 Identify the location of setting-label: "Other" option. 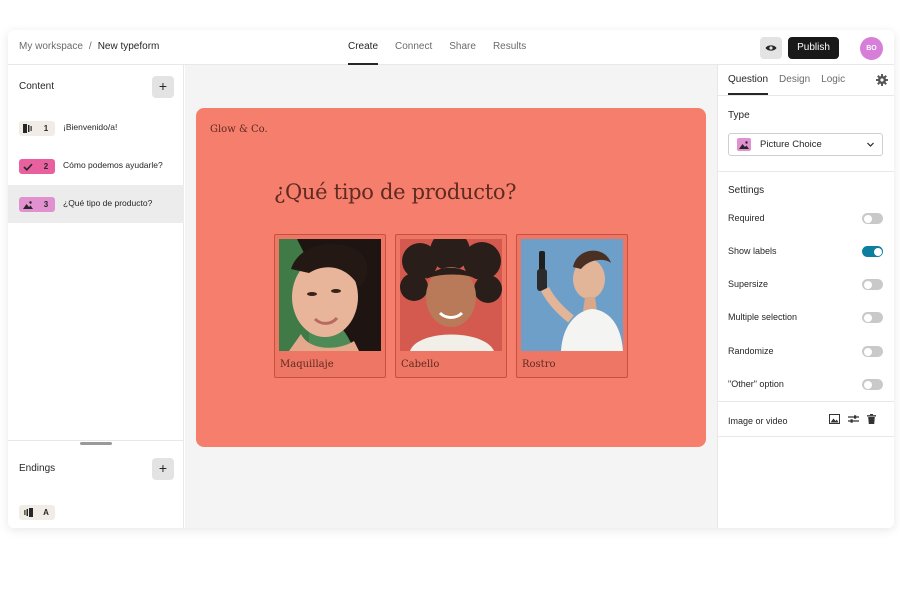
(756, 384).